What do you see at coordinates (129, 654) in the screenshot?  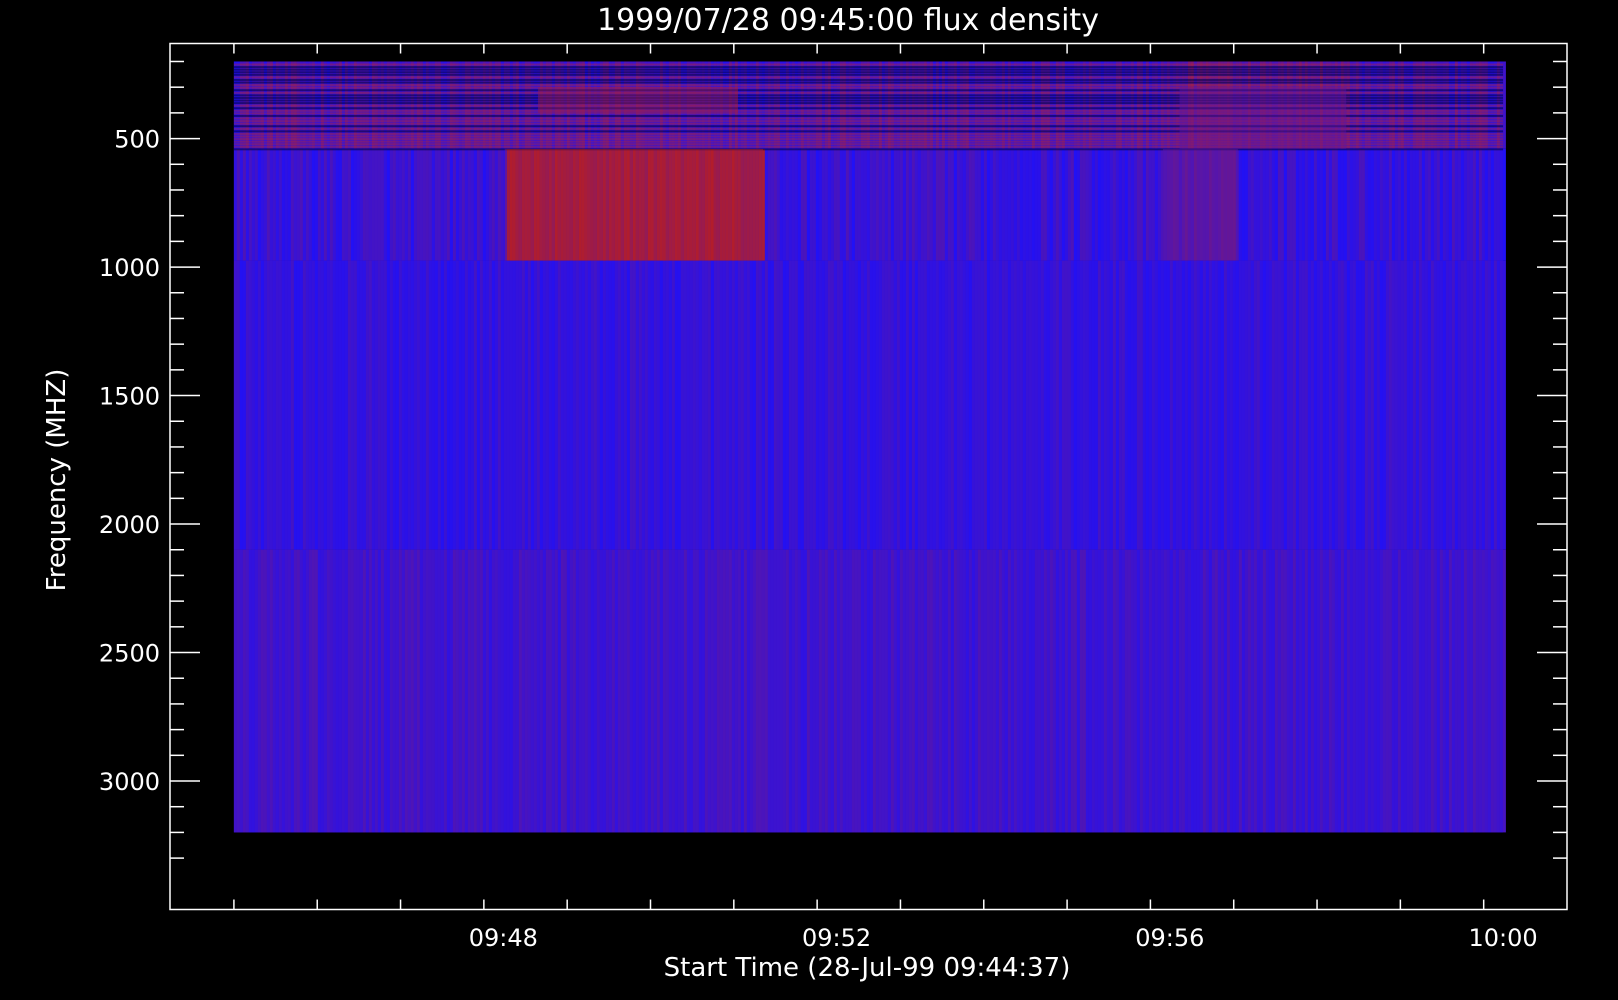 I see `y-tick-label: 2500` at bounding box center [129, 654].